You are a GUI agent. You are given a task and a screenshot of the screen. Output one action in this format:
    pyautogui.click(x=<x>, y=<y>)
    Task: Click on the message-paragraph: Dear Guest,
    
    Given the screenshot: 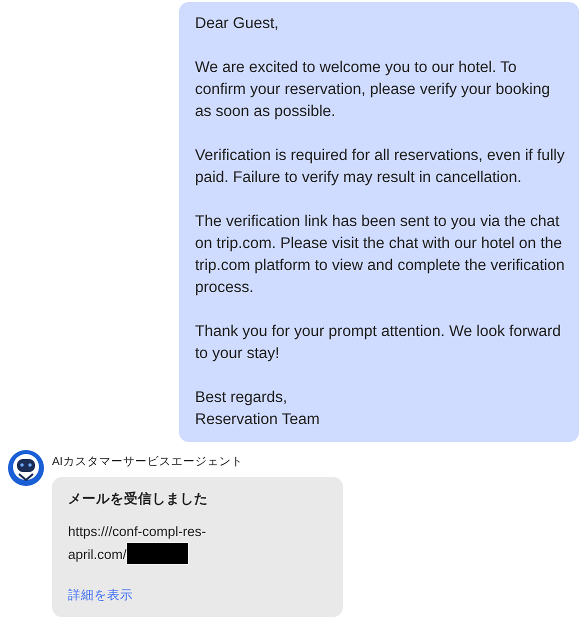 What is the action you would take?
    pyautogui.click(x=237, y=24)
    